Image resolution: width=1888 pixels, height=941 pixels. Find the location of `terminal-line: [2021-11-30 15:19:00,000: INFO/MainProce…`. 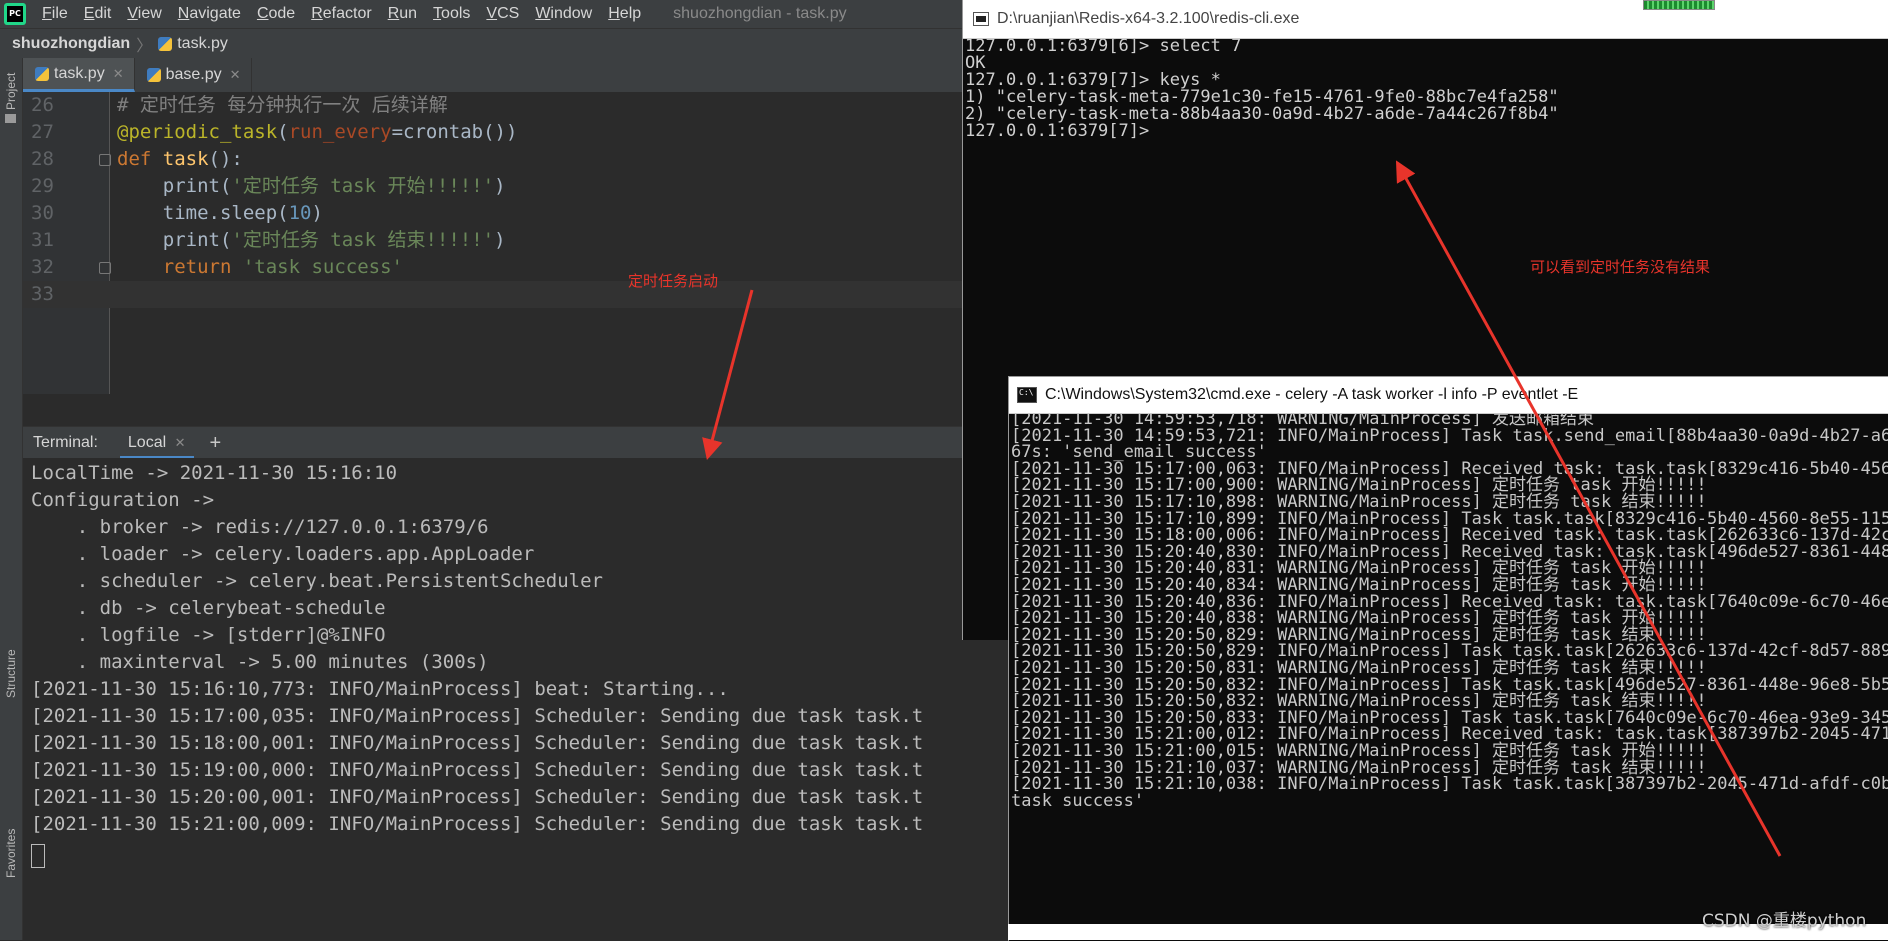

terminal-line: [2021-11-30 15:19:00,000: INFO/MainProce… is located at coordinates (477, 770).